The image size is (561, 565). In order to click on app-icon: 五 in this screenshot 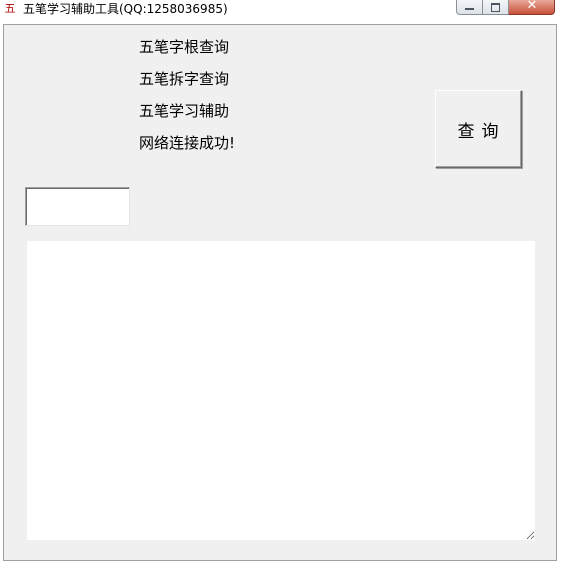, I will do `click(10, 8)`.